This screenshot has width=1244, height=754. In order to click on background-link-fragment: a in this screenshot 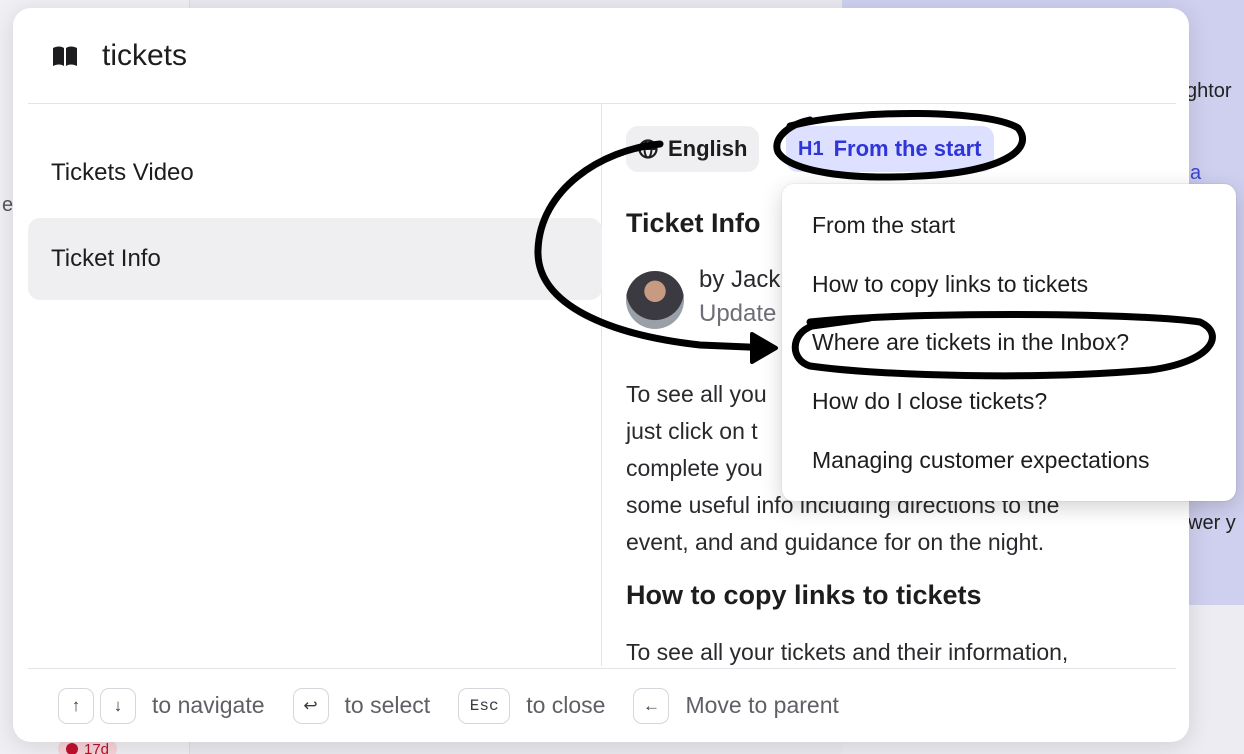, I will do `click(1196, 173)`.